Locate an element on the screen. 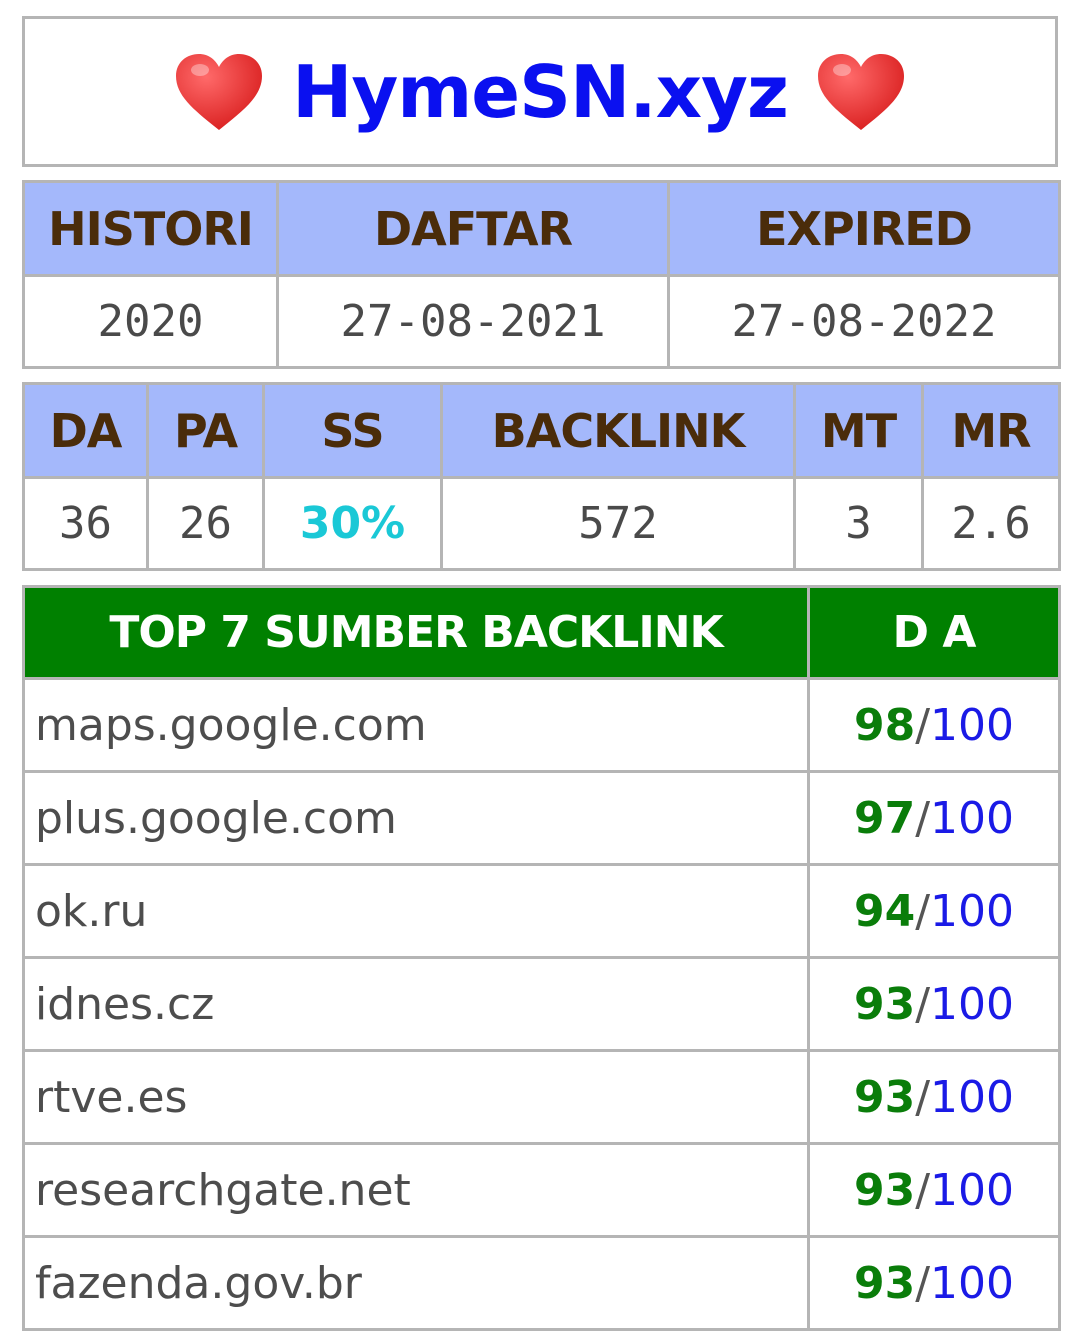 Image resolution: width=1080 pixels, height=1340 pixels. mt-header: MT is located at coordinates (858, 430).